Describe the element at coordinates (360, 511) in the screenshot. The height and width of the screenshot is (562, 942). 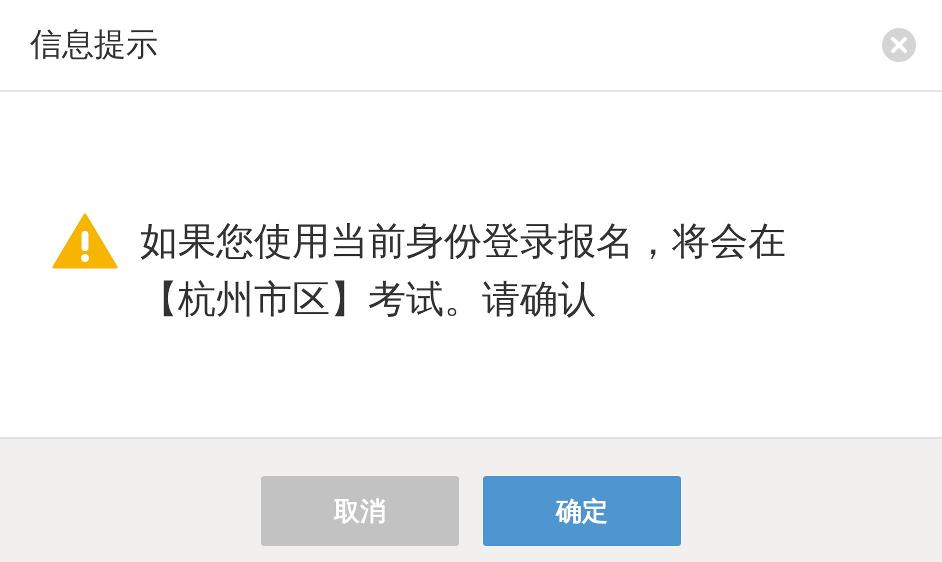
I see `cancel-button: 取消` at that location.